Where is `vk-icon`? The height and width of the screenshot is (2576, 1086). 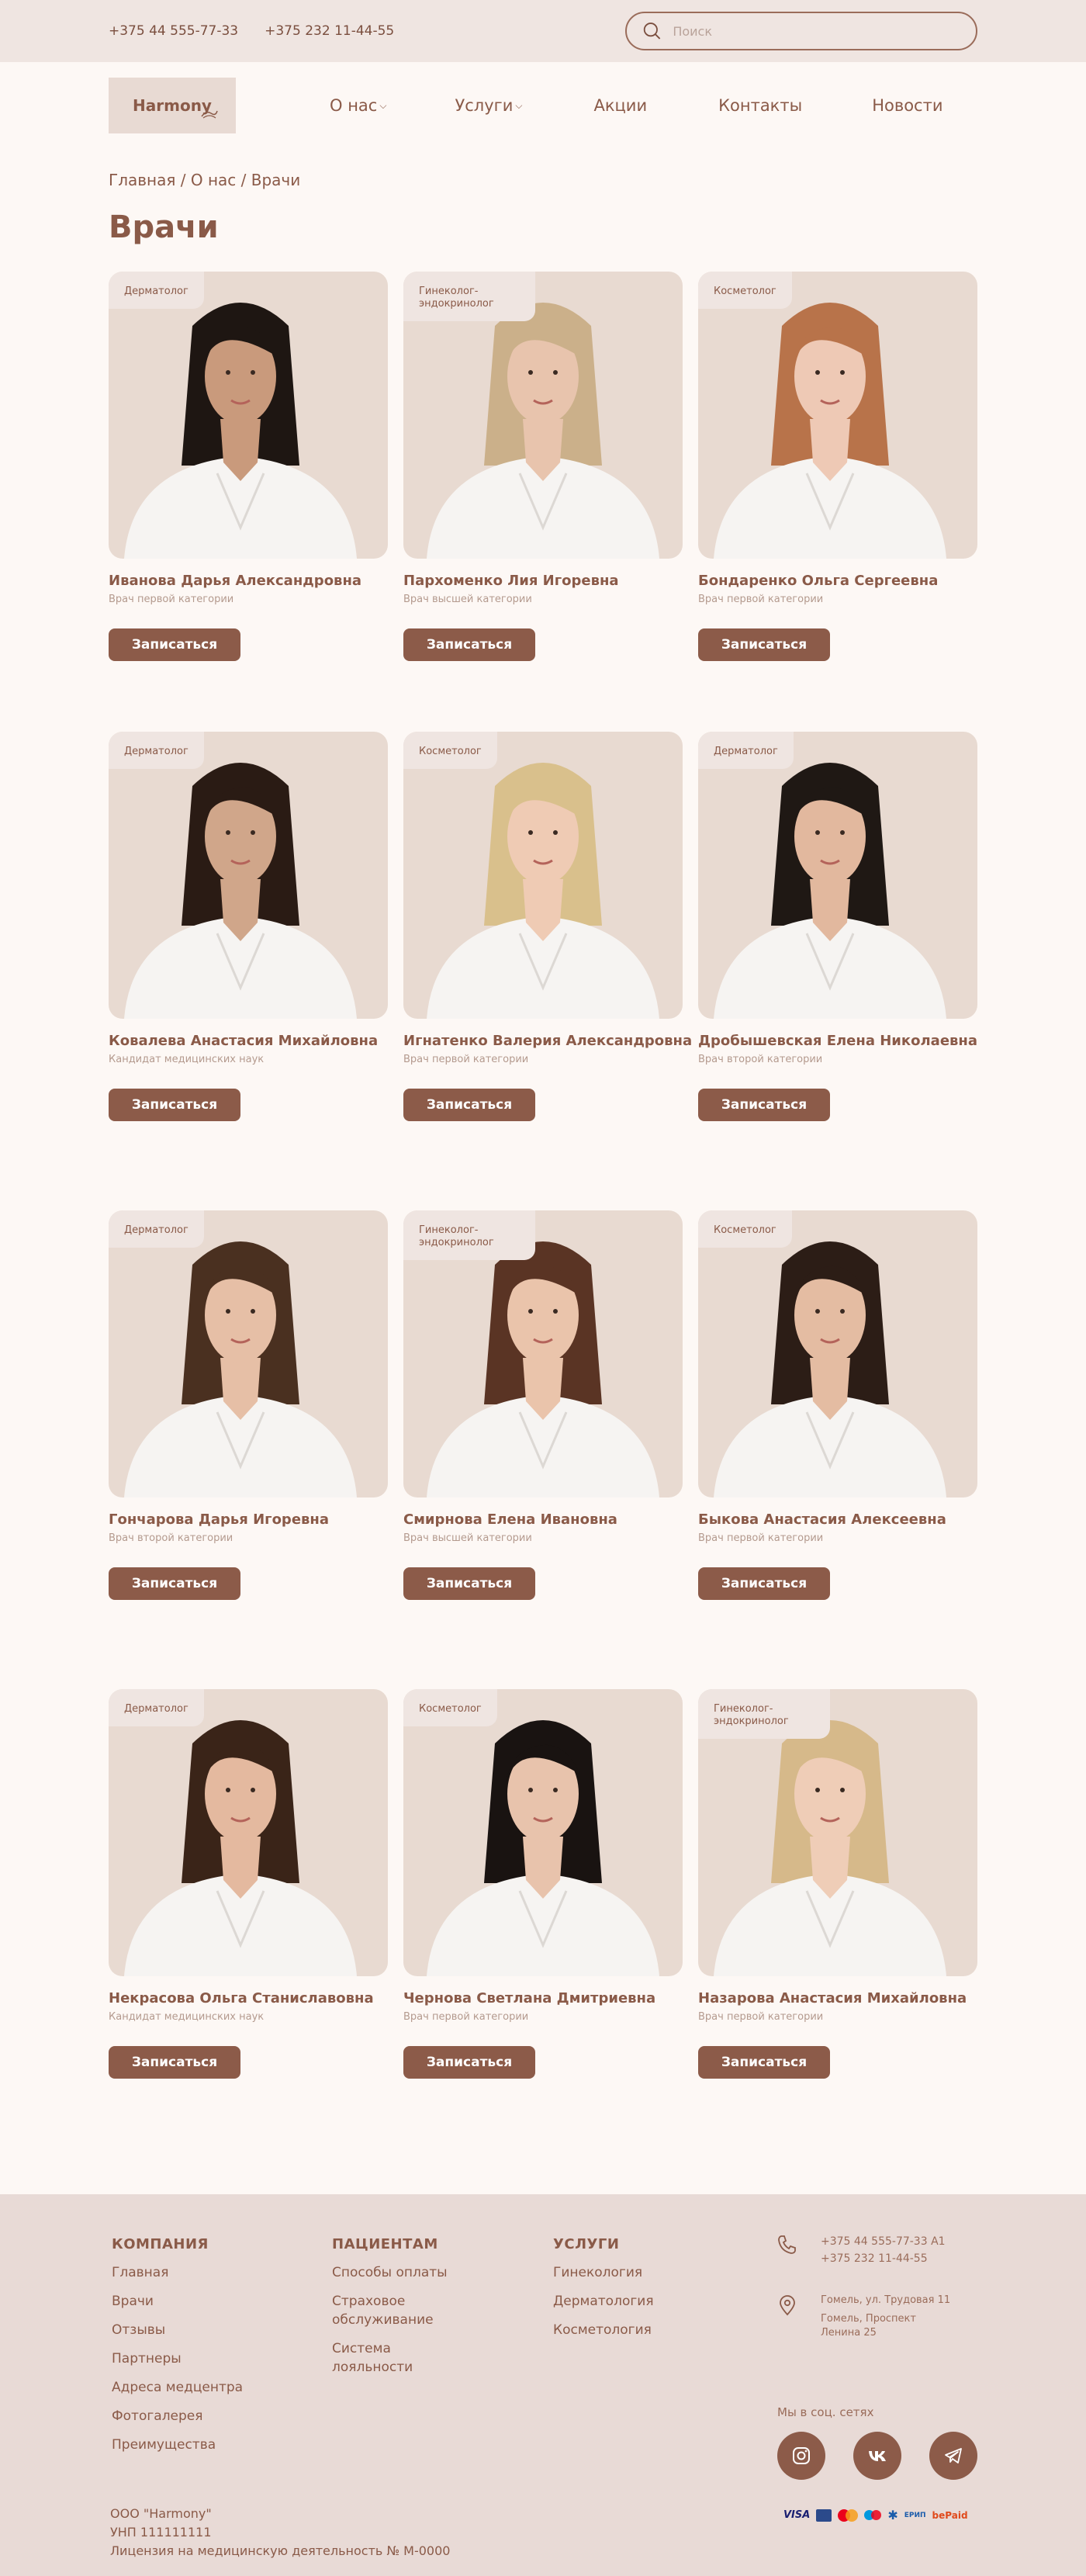
vk-icon is located at coordinates (877, 2456).